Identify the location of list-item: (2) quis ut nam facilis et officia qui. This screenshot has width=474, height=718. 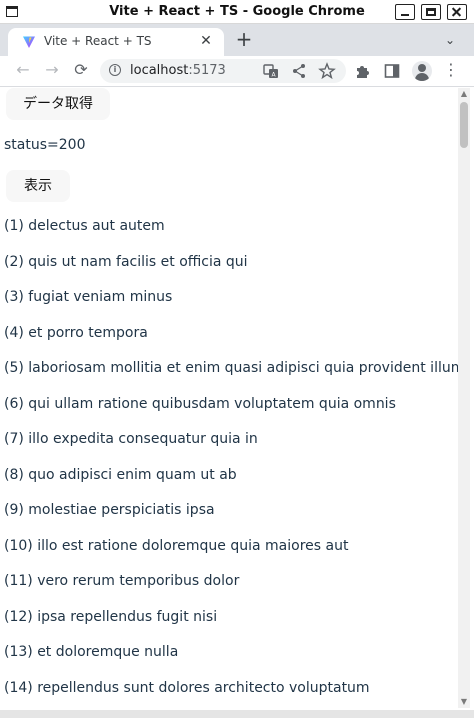
(126, 261).